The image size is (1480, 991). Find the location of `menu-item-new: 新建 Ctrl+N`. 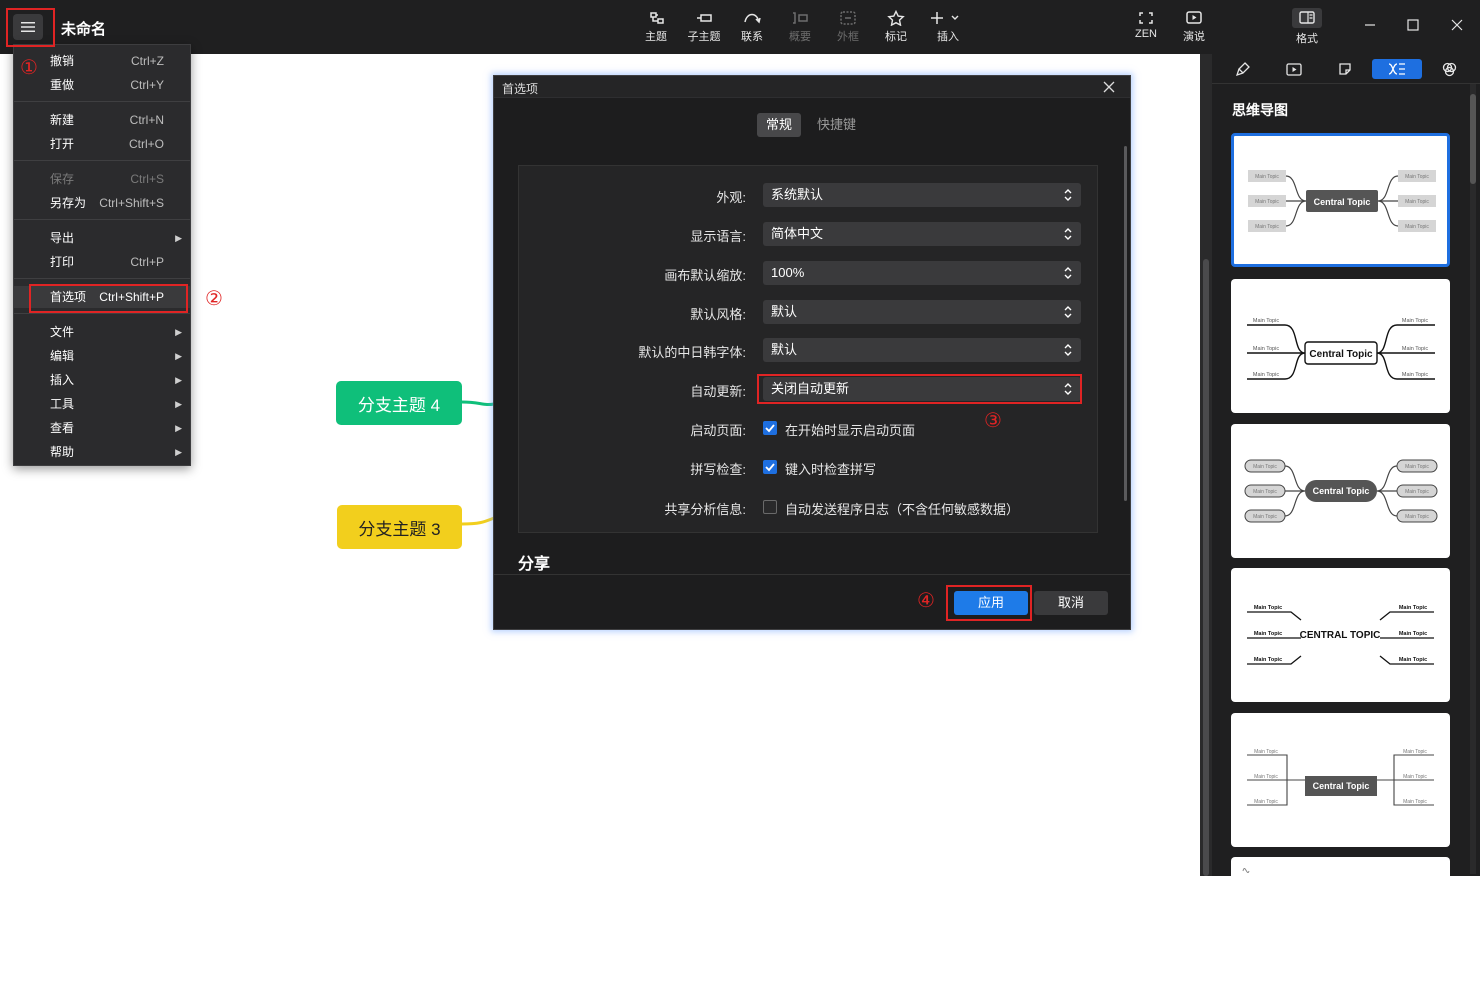

menu-item-new: 新建 Ctrl+N is located at coordinates (102, 120).